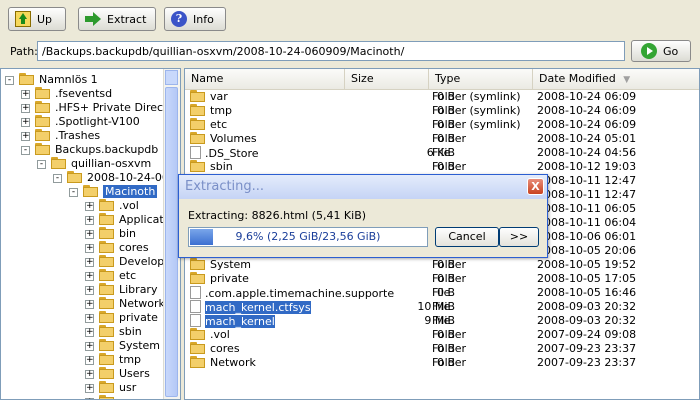 This screenshot has height=400, width=700. What do you see at coordinates (587, 222) in the screenshot?
I see `file-date: 2008-10-11 06:04` at bounding box center [587, 222].